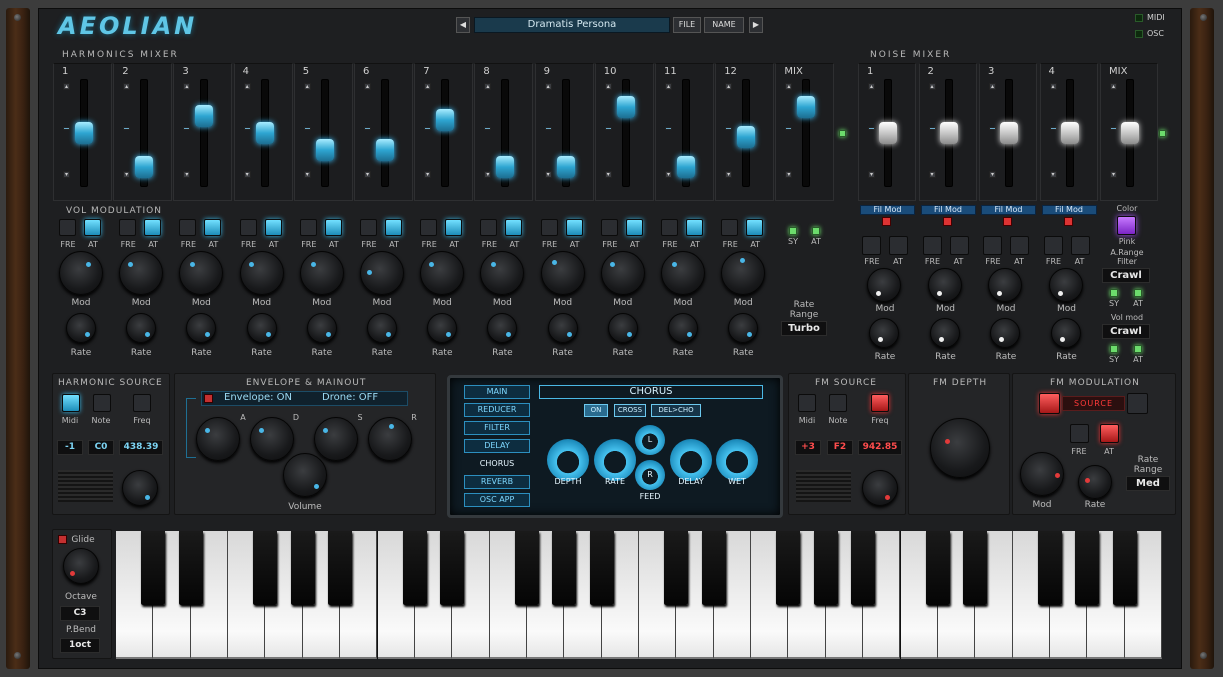 The width and height of the screenshot is (1223, 677). I want to click on harmonic-fader-2-down-button: ▾, so click(127, 174).